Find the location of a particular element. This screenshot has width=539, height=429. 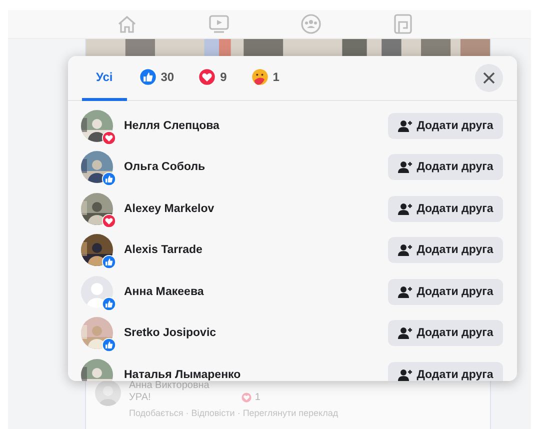

reactions-tab: 30 is located at coordinates (156, 78).